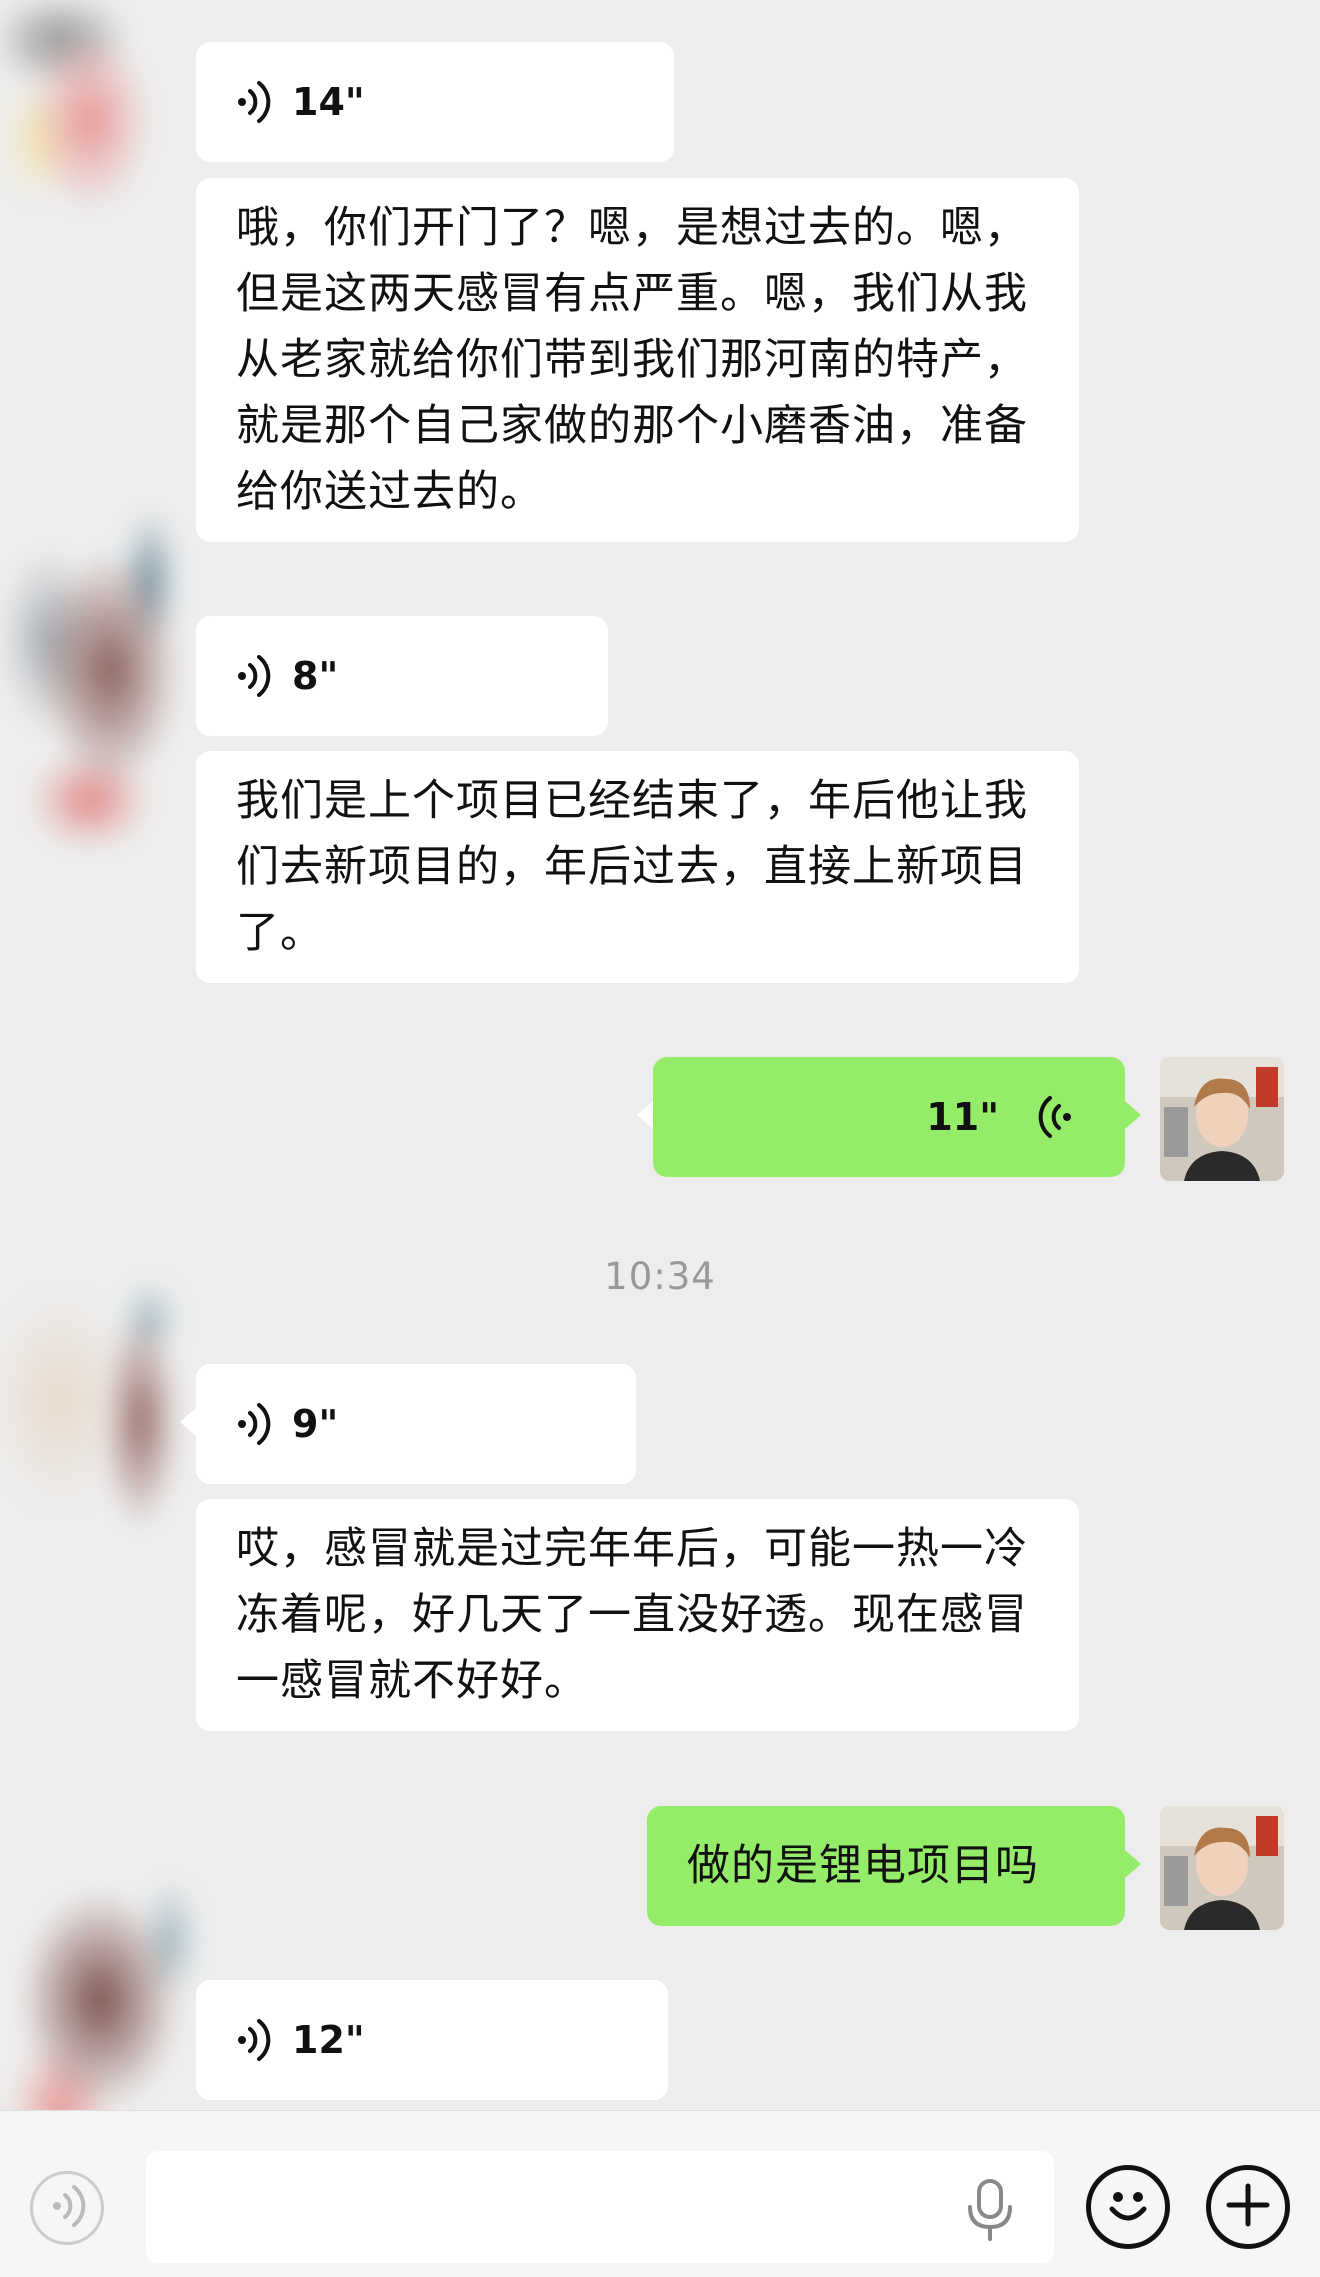 The height and width of the screenshot is (2277, 1320). Describe the element at coordinates (889, 1117) in the screenshot. I see `my-voice-message: 11"` at that location.